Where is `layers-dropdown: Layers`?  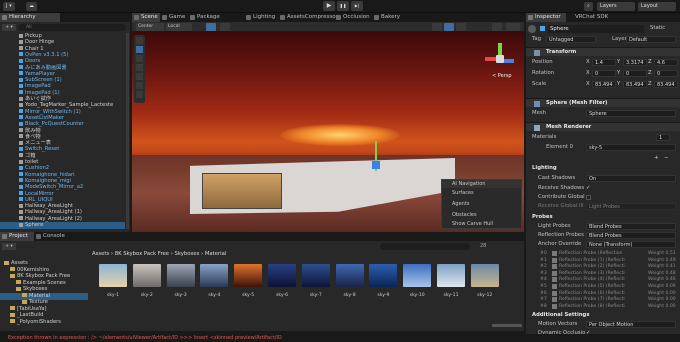 layers-dropdown: Layers is located at coordinates (616, 6).